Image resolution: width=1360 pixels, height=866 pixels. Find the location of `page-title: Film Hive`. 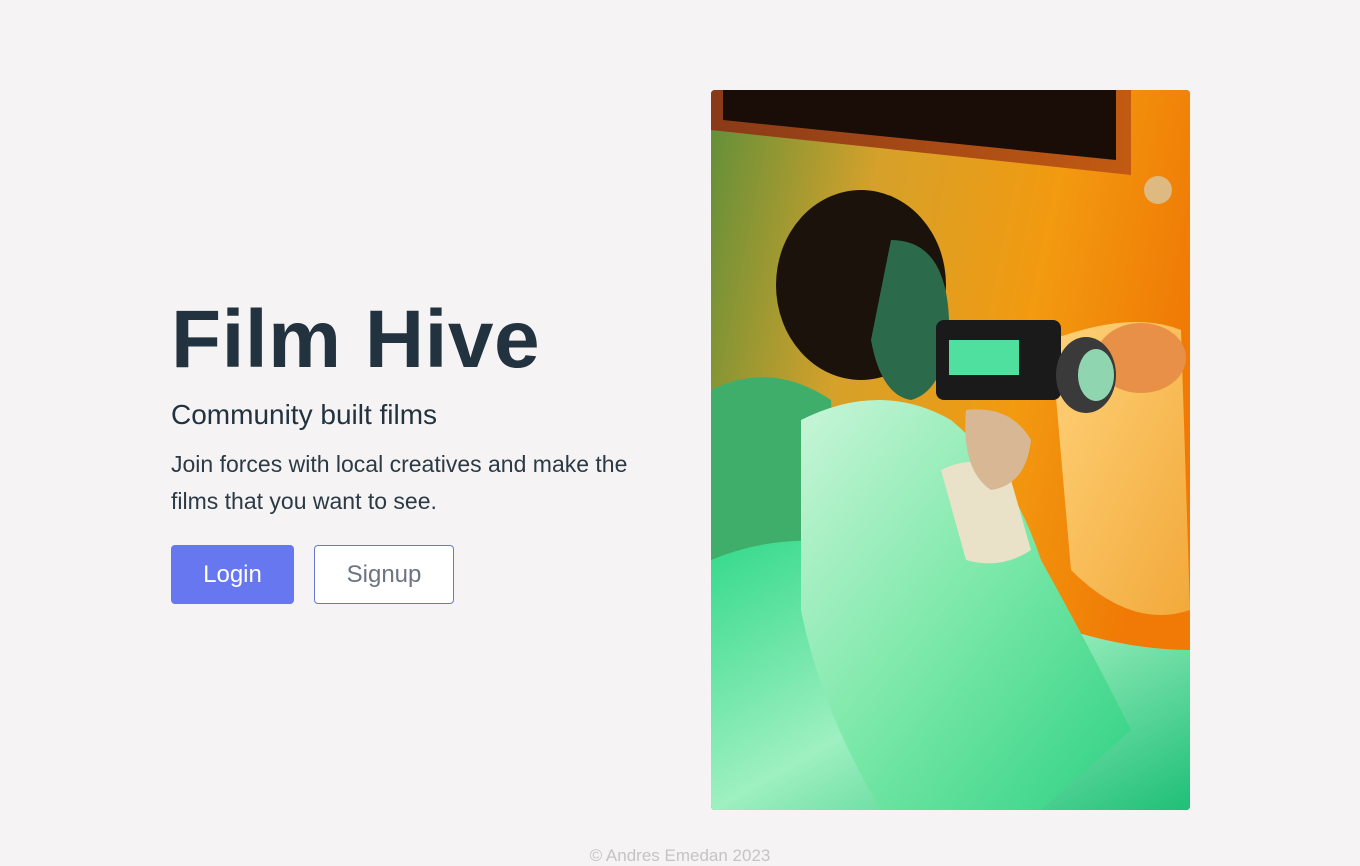

page-title: Film Hive is located at coordinates (356, 339).